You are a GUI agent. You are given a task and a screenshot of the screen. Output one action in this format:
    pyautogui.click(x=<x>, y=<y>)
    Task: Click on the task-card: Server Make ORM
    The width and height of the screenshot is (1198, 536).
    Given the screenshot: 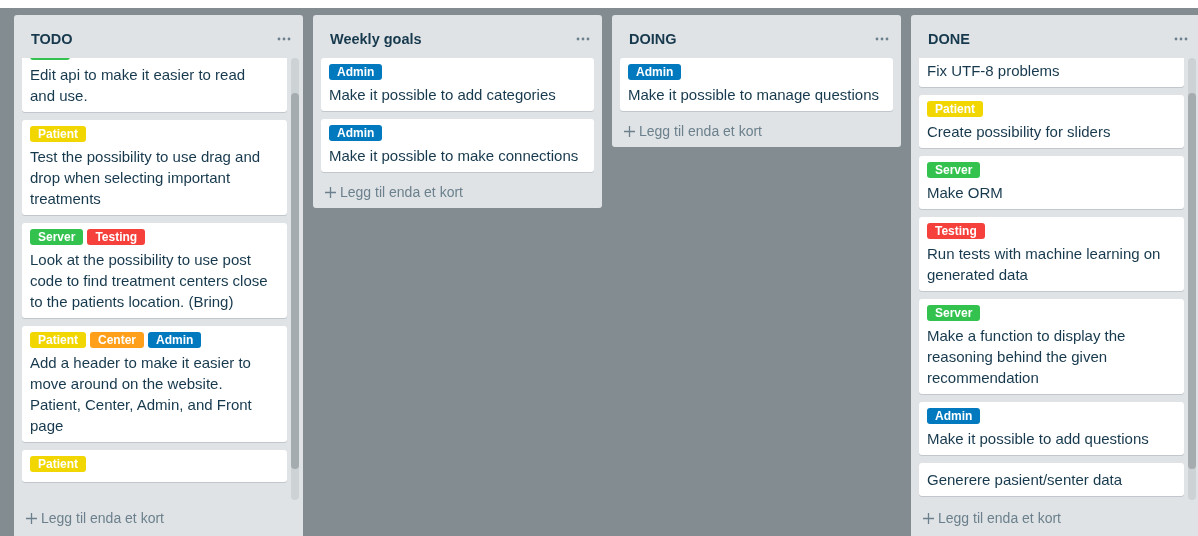 What is the action you would take?
    pyautogui.click(x=1051, y=182)
    